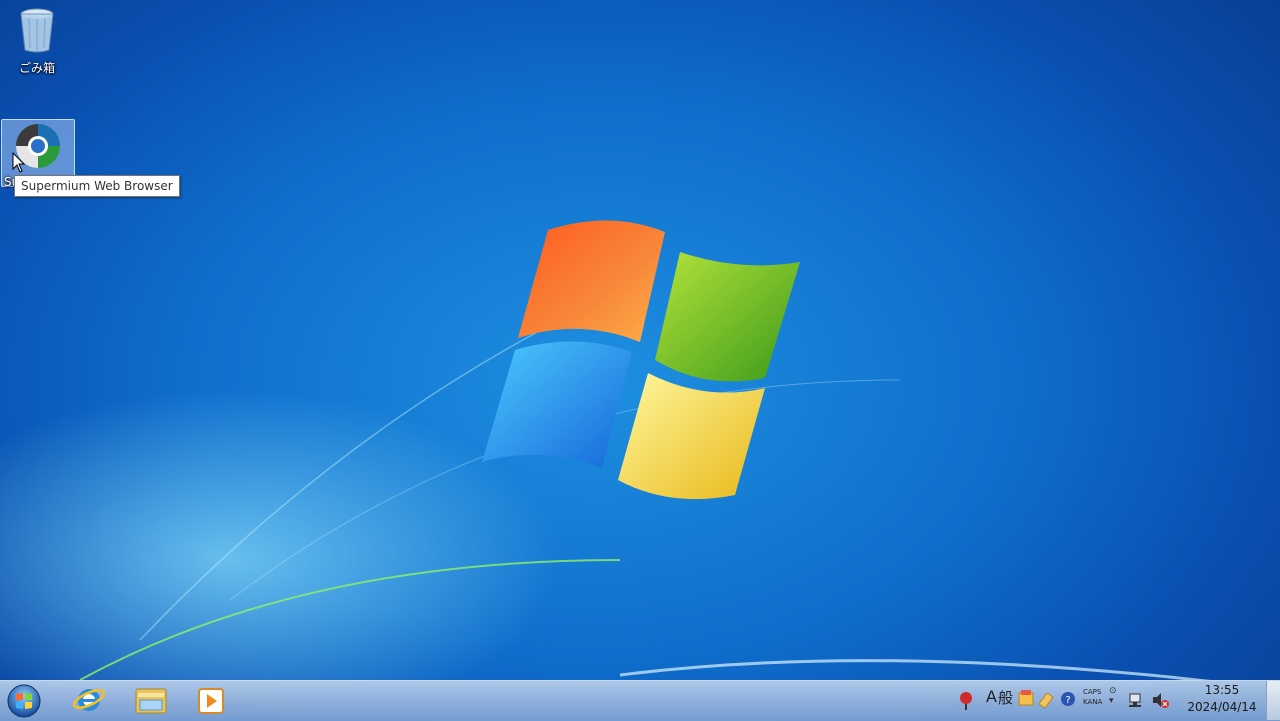  Describe the element at coordinates (1273, 700) in the screenshot. I see `show-desktop-button` at that location.